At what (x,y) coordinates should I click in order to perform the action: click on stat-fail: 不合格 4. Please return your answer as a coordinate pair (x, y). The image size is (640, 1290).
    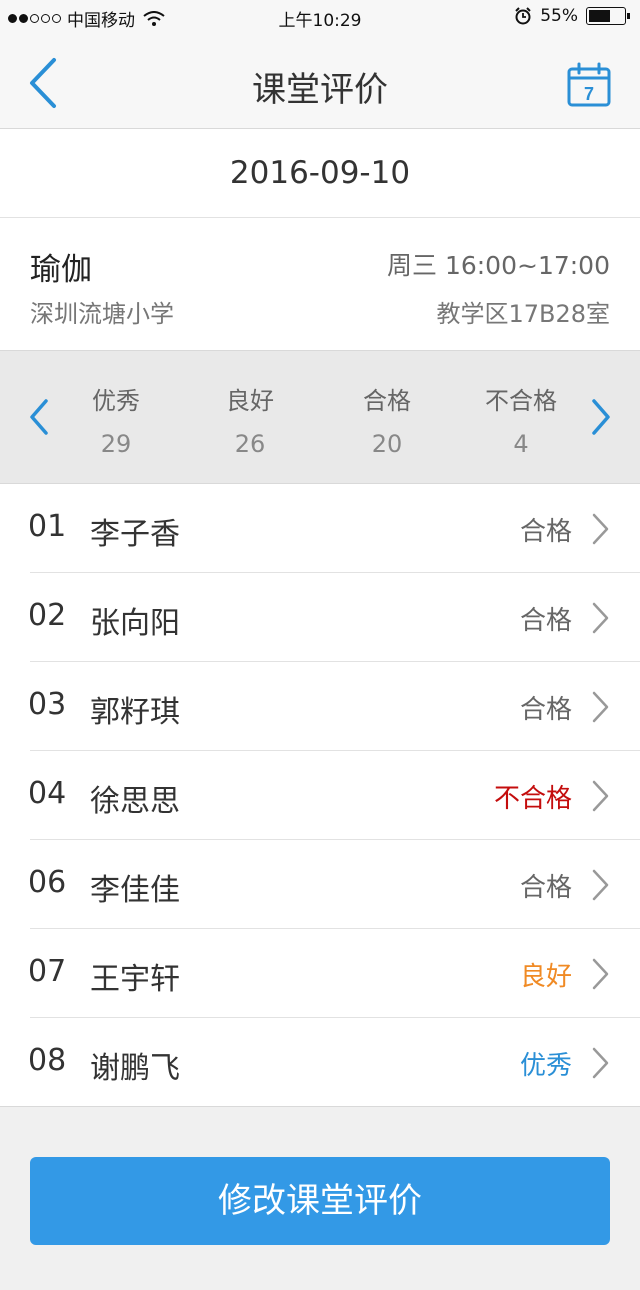
    Looking at the image, I should click on (521, 419).